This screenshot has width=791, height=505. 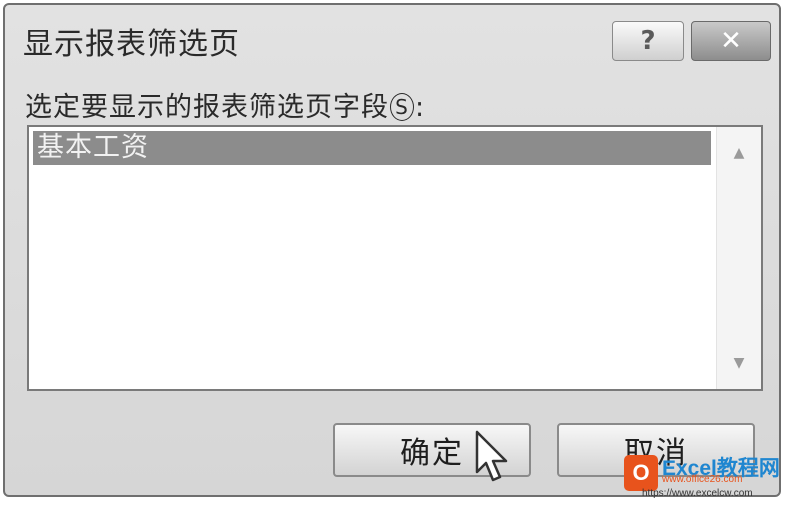 What do you see at coordinates (402, 107) in the screenshot?
I see `accelerator-key: S` at bounding box center [402, 107].